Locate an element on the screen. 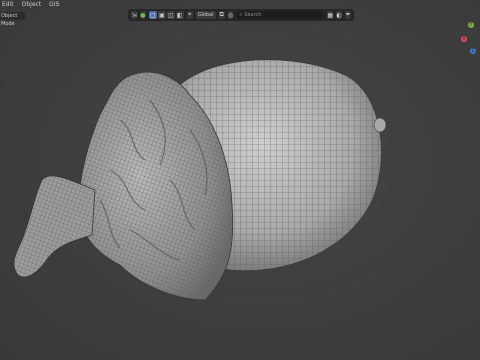  pivot-icon: ⌖ is located at coordinates (189, 15).